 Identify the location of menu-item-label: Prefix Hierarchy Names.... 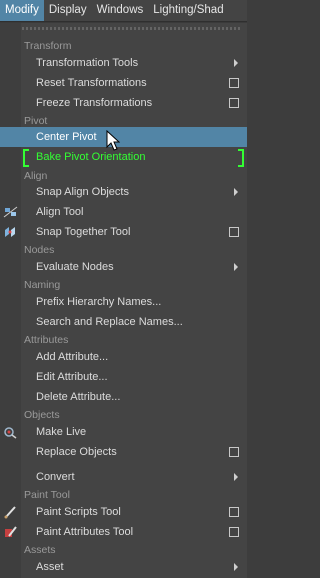
(99, 302).